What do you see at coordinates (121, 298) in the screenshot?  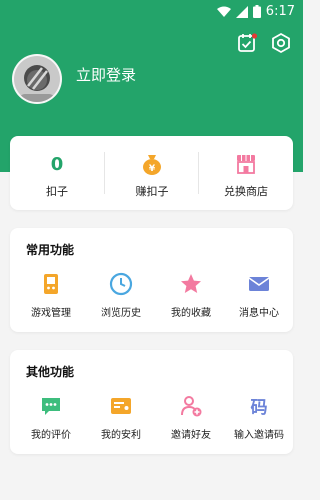 I see `function-history: 浏览历史` at bounding box center [121, 298].